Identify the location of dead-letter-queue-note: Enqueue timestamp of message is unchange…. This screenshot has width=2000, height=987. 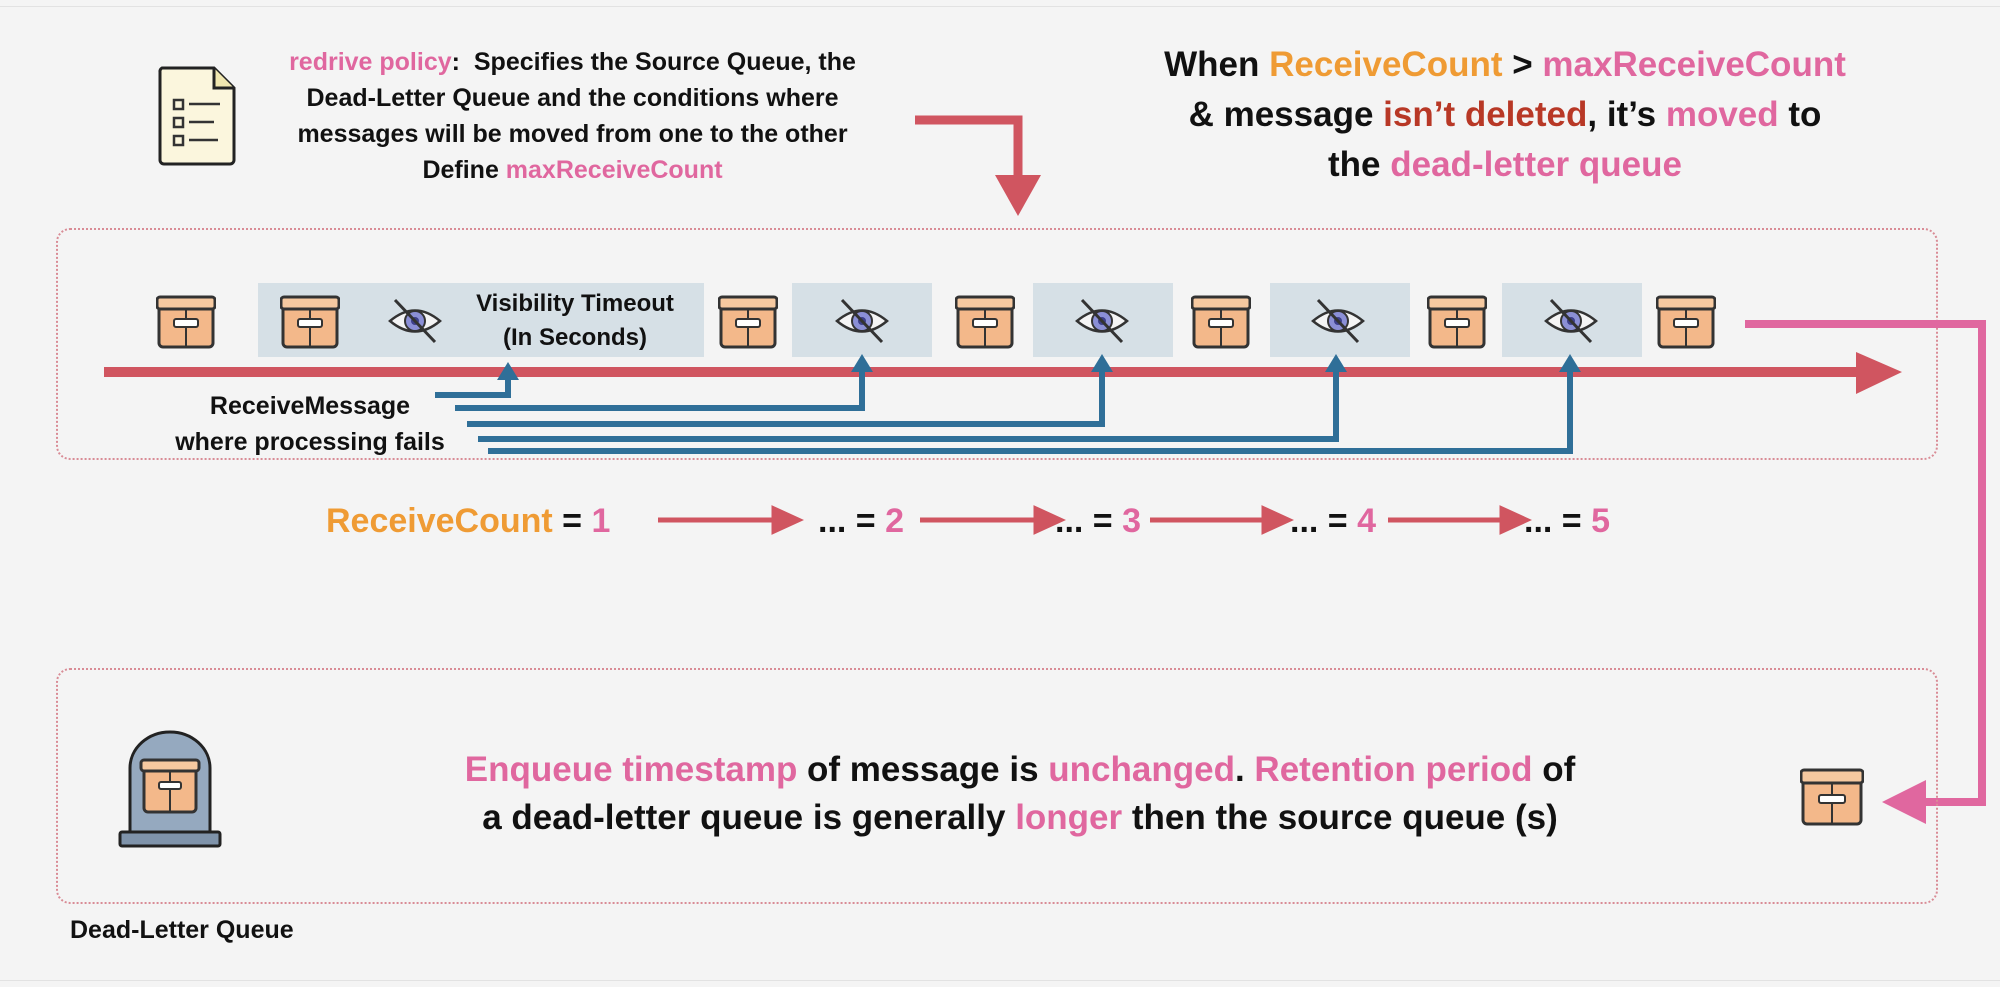
(1020, 793).